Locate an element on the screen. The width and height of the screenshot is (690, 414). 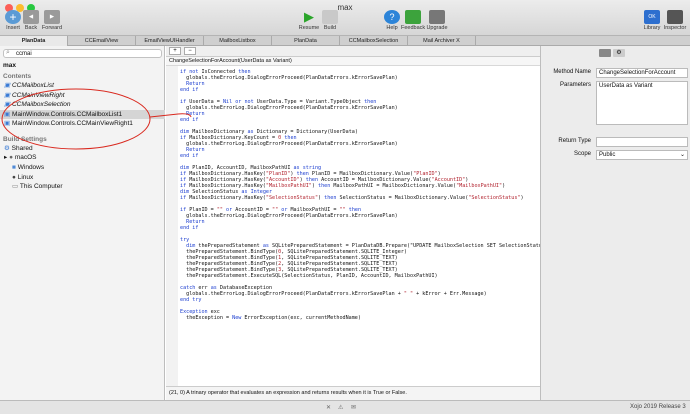
annotation-circle is located at coordinates (76, 119).